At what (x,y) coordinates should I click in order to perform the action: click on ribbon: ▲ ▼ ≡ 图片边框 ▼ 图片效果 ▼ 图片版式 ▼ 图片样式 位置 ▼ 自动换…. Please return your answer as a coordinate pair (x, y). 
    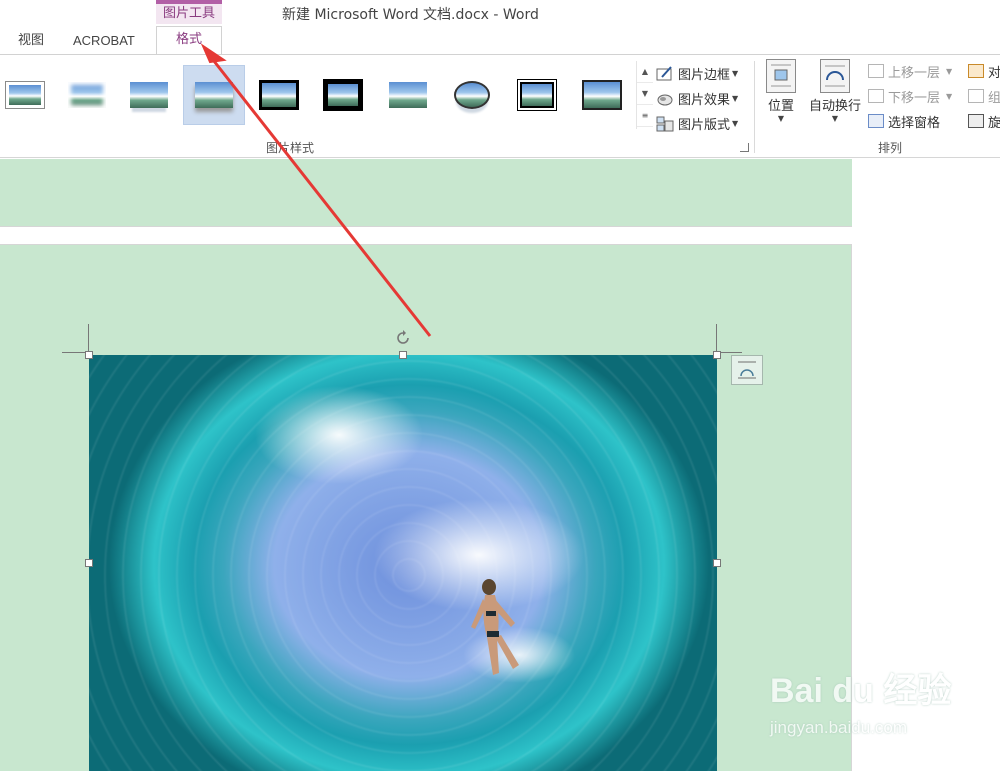
    Looking at the image, I should click on (500, 106).